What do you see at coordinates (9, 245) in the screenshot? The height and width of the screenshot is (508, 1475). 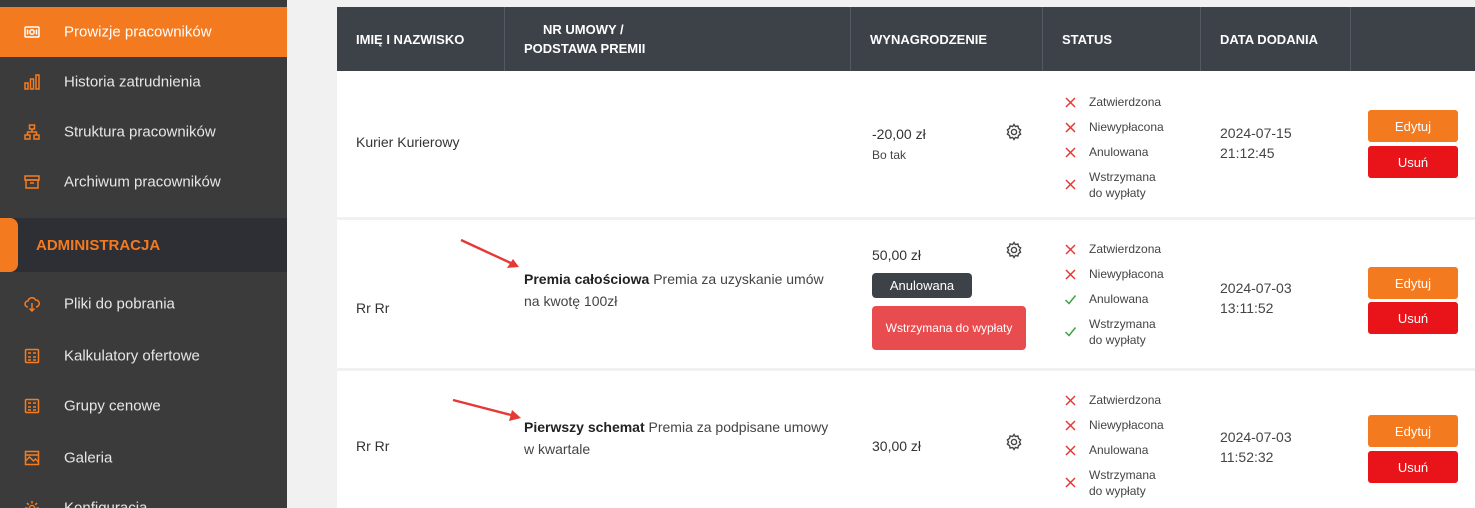 I see `section-accent-bar` at bounding box center [9, 245].